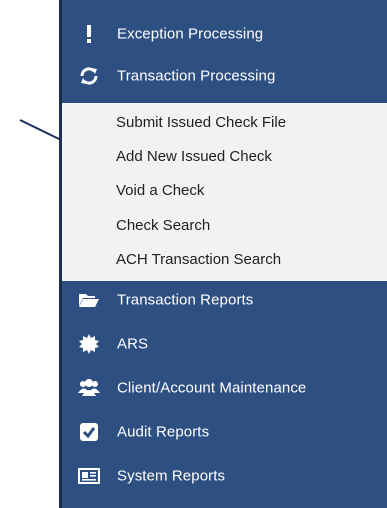  Describe the element at coordinates (163, 225) in the screenshot. I see `submenu-item-check-search: Check Search` at that location.